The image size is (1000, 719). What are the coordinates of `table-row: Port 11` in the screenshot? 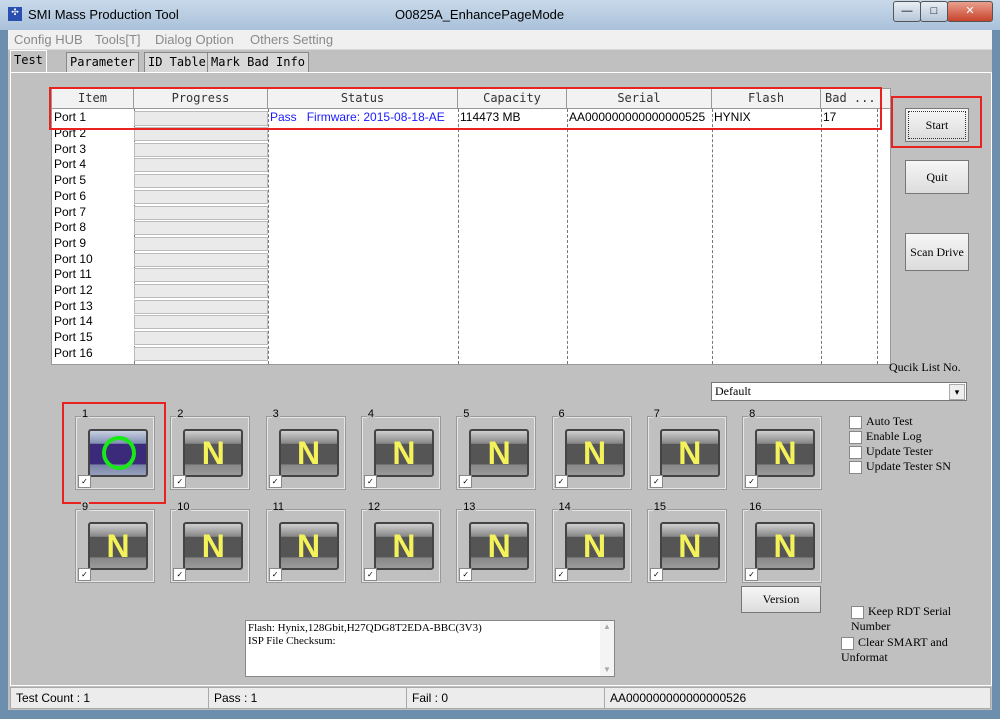 It's located at (471, 275).